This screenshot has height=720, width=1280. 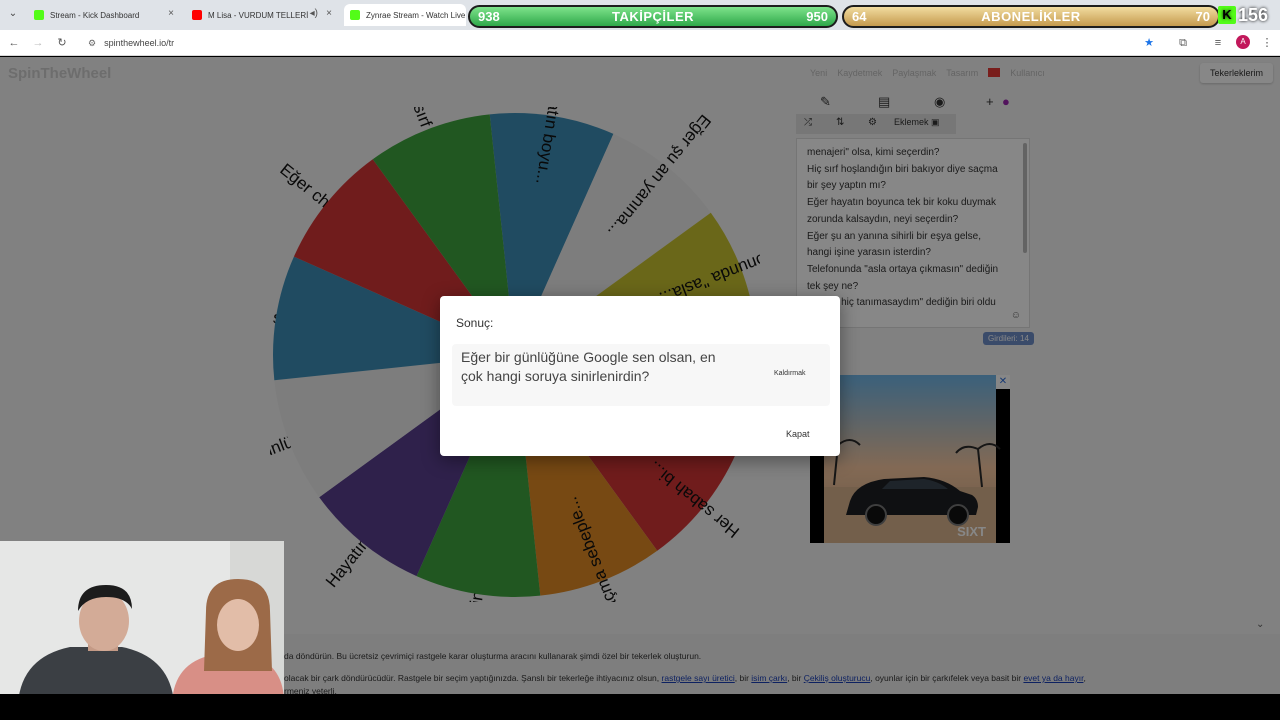 I want to click on clipboard-icon: ▤, so click(x=884, y=102).